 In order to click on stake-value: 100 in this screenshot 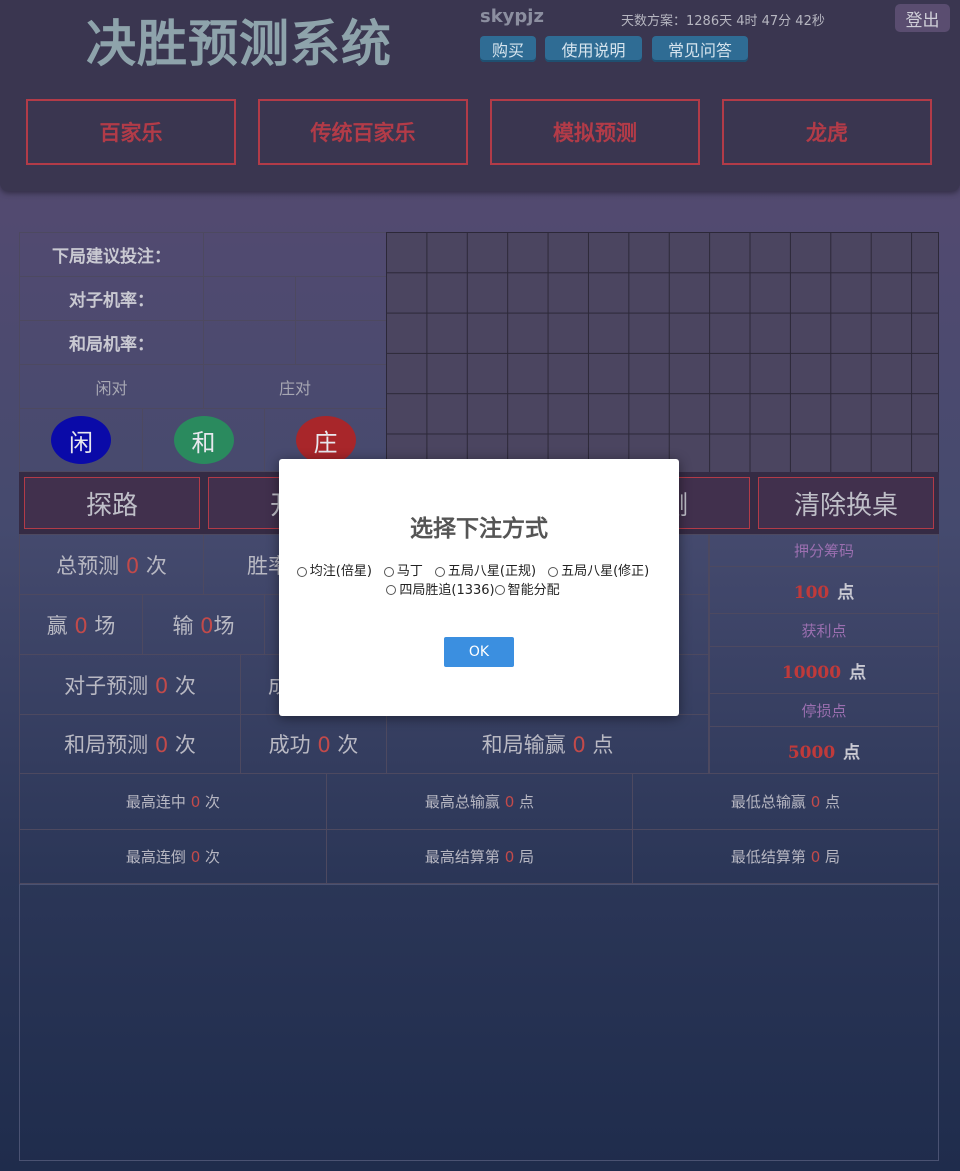, I will do `click(811, 592)`.